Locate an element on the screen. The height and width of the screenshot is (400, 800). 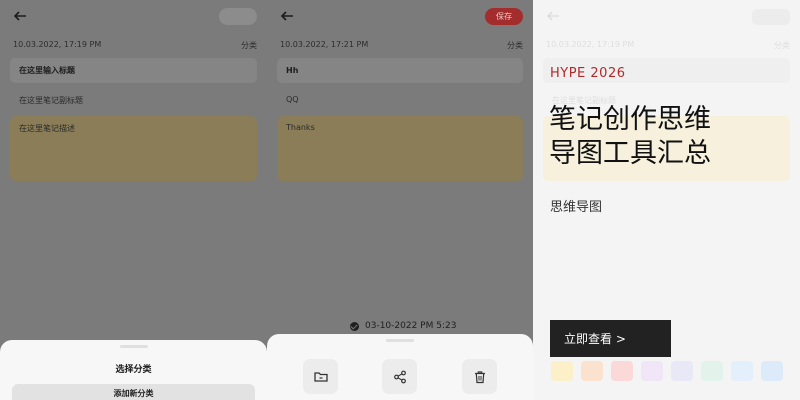
note-datetime: 10.03.2022, 17:19 PM is located at coordinates (57, 44).